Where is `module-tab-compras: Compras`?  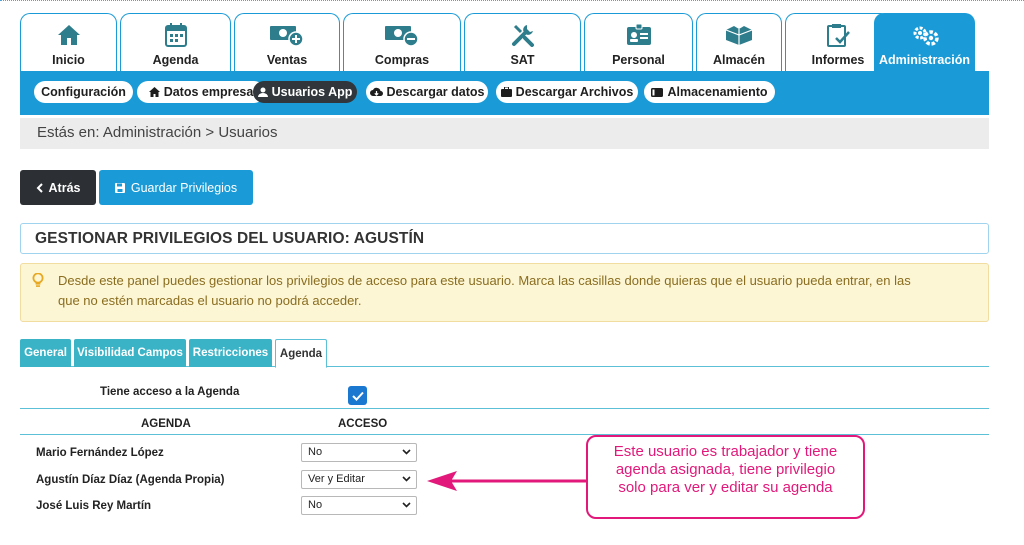 module-tab-compras: Compras is located at coordinates (402, 42).